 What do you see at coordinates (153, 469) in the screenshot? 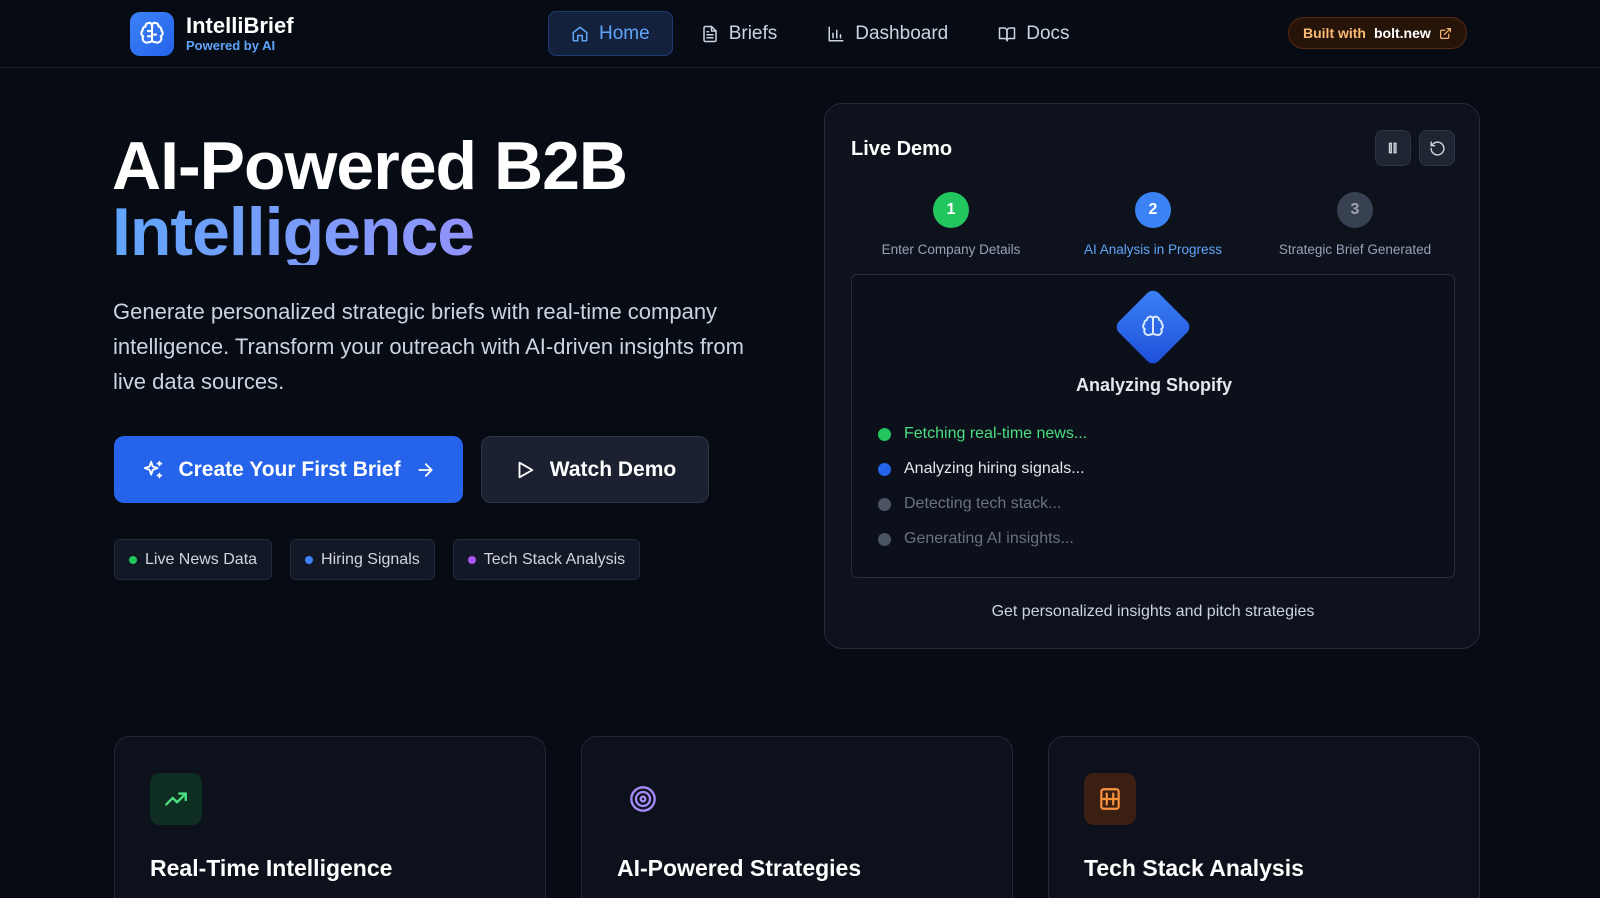
I see `sparkles-icon` at bounding box center [153, 469].